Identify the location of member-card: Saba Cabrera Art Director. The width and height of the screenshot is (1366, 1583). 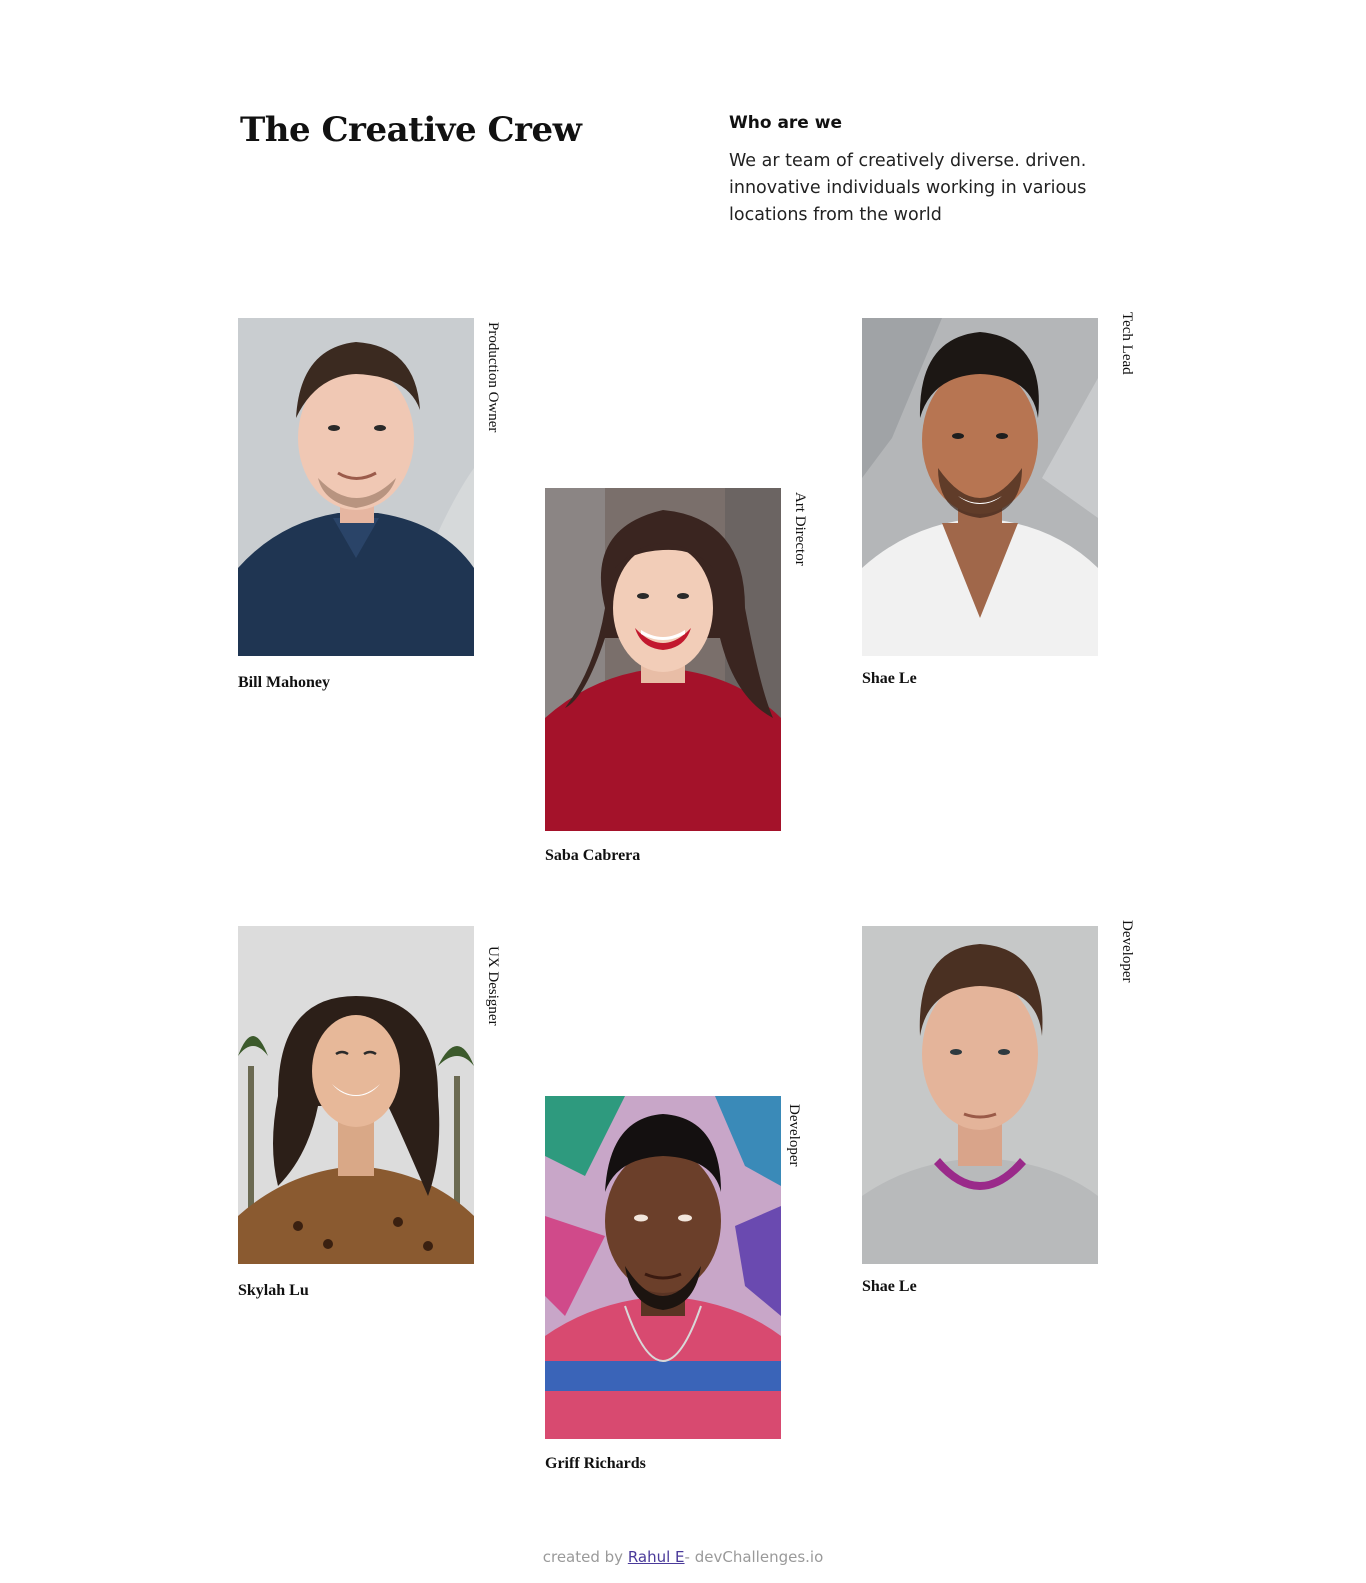
(676, 676).